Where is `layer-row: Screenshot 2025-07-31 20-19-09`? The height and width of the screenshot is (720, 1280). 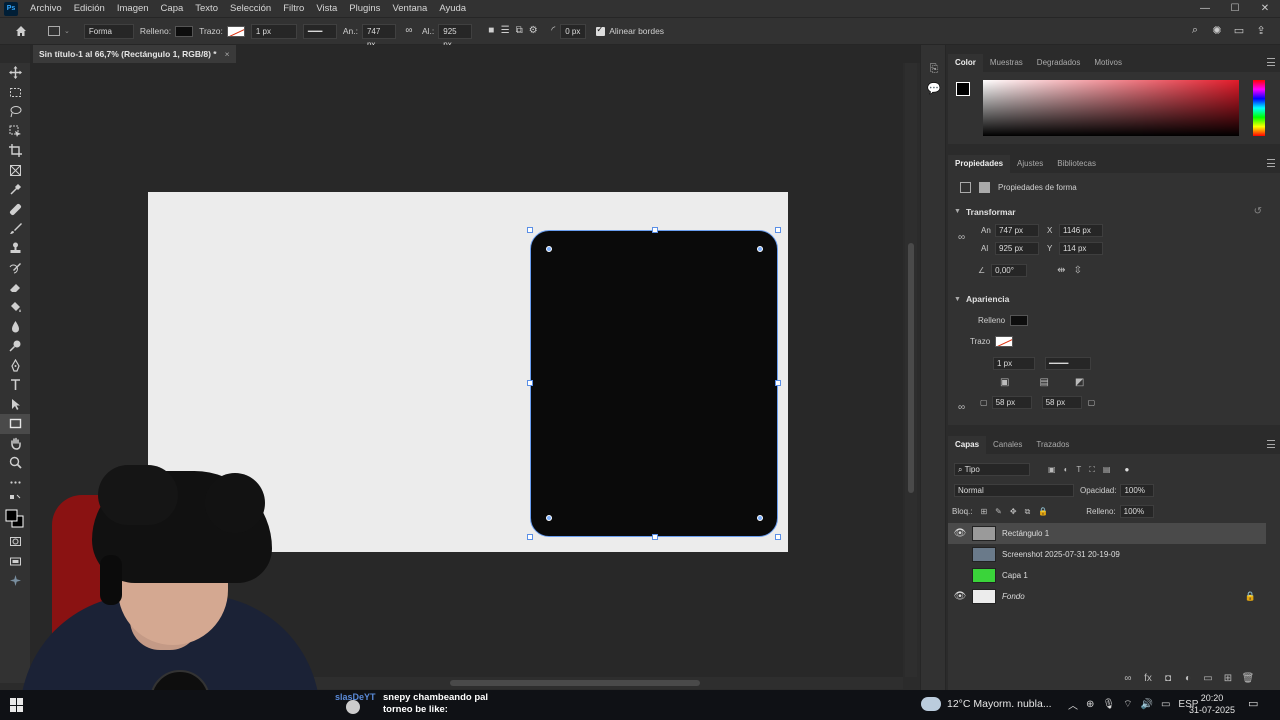
layer-row: Screenshot 2025-07-31 20-19-09 is located at coordinates (1107, 554).